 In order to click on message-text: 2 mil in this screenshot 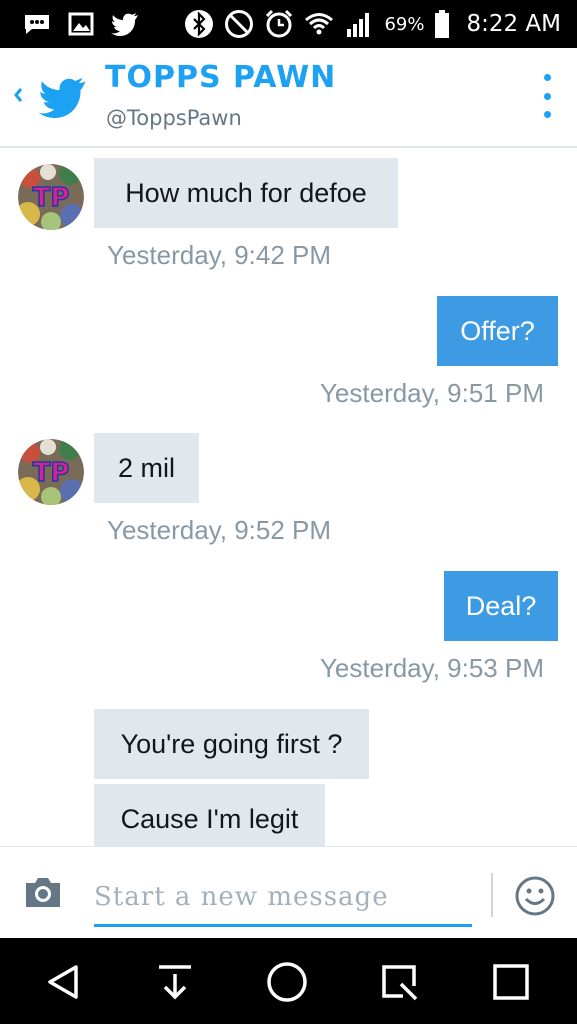, I will do `click(146, 467)`.